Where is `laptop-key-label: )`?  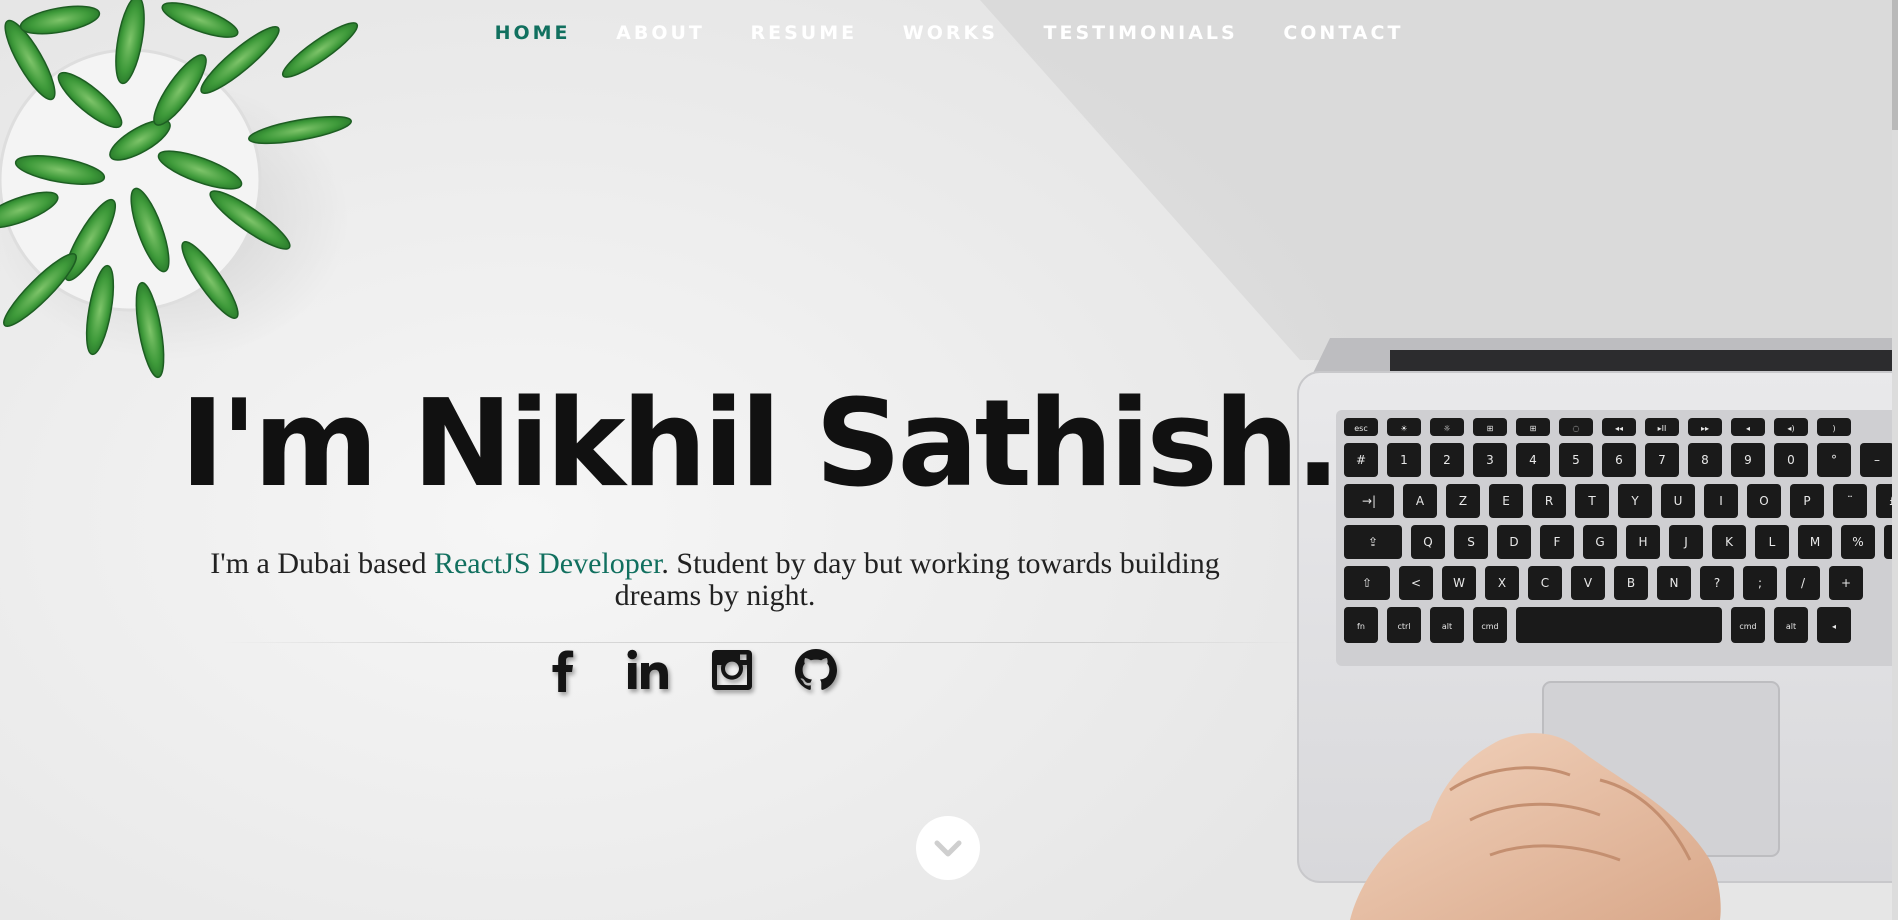 laptop-key-label: ) is located at coordinates (1833, 428).